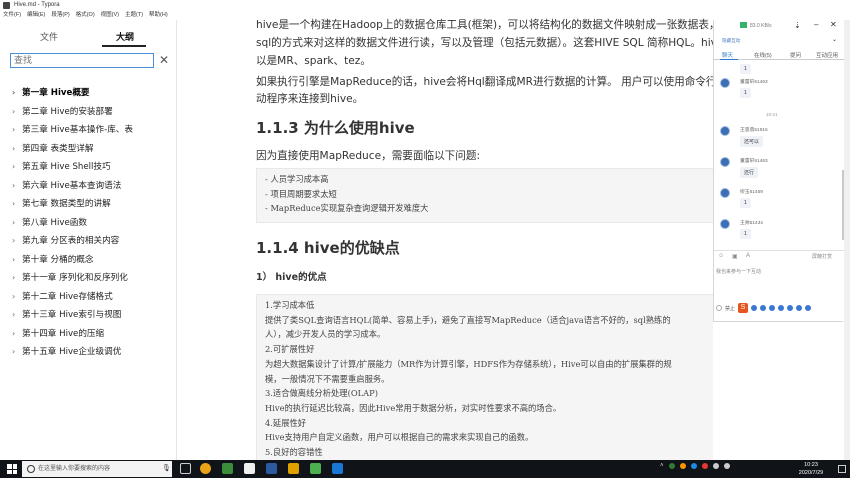 This screenshot has width=850, height=478. Describe the element at coordinates (735, 256) in the screenshot. I see `image-icon: ▣` at that location.